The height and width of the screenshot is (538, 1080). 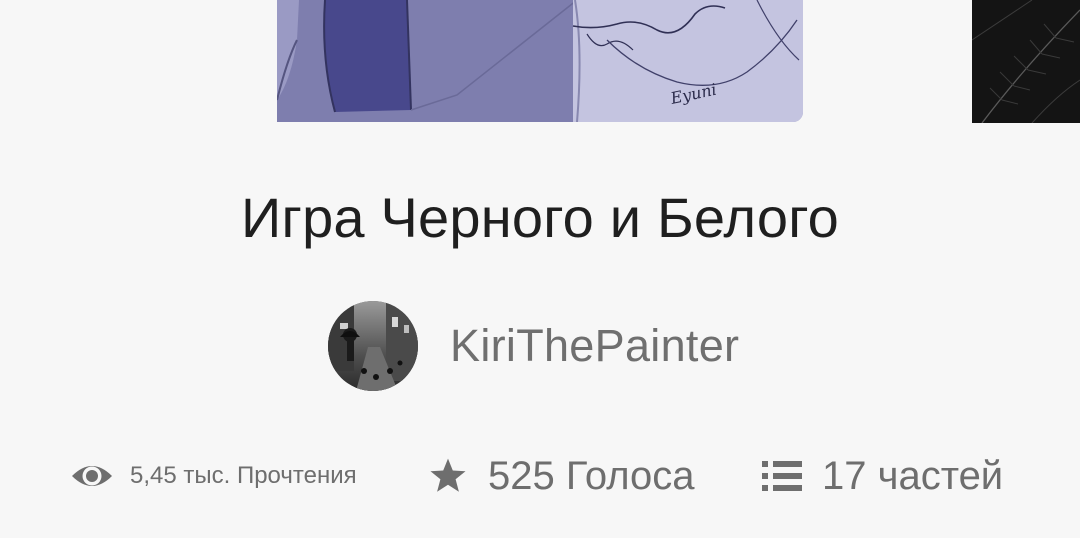 I want to click on votes-count: 525 Голоса, so click(x=591, y=475).